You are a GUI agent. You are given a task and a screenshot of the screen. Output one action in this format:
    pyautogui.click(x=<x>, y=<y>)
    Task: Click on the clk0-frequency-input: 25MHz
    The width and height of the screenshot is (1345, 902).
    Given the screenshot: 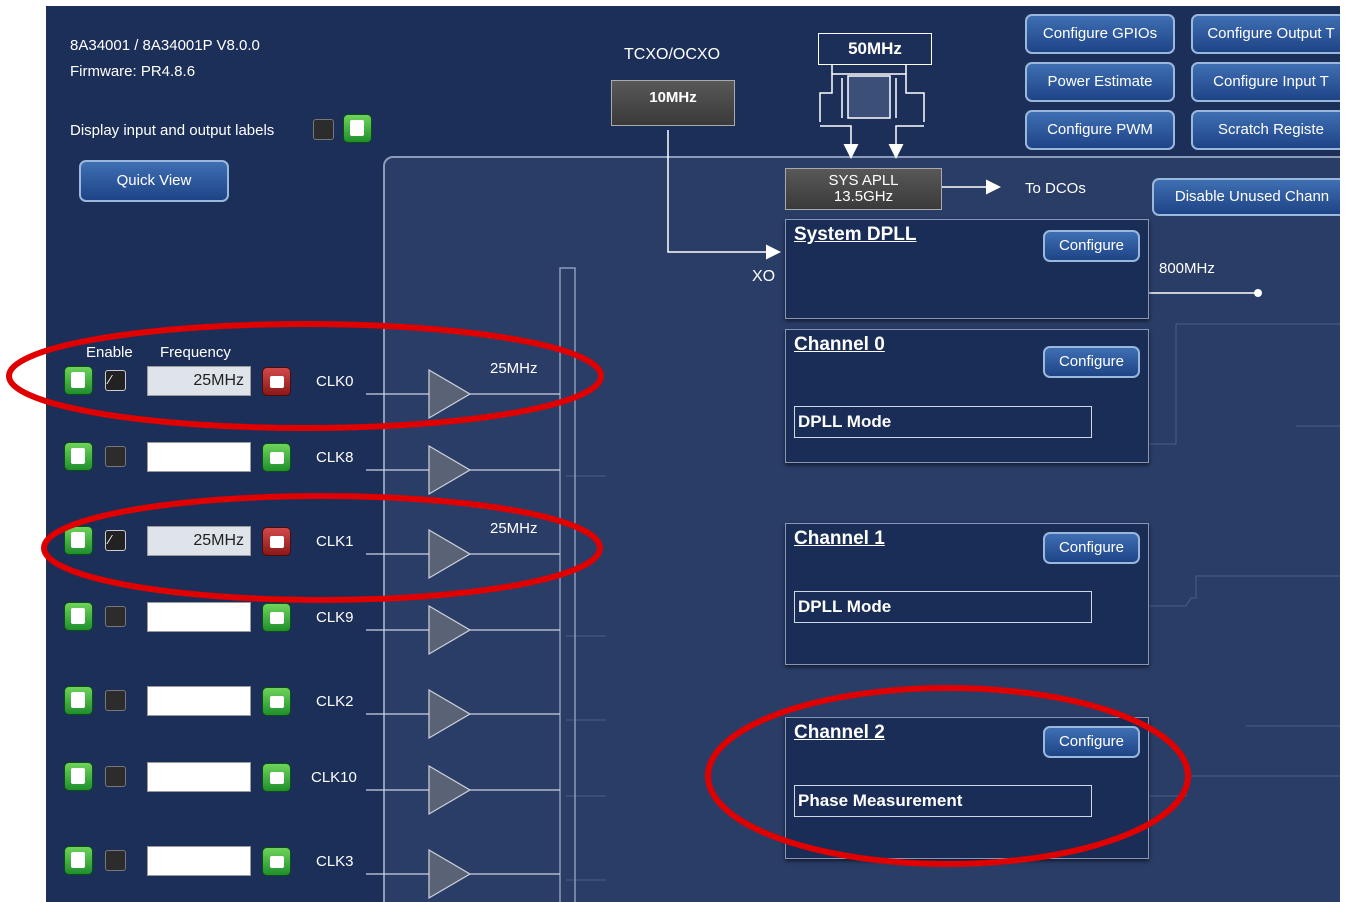 What is the action you would take?
    pyautogui.click(x=199, y=381)
    